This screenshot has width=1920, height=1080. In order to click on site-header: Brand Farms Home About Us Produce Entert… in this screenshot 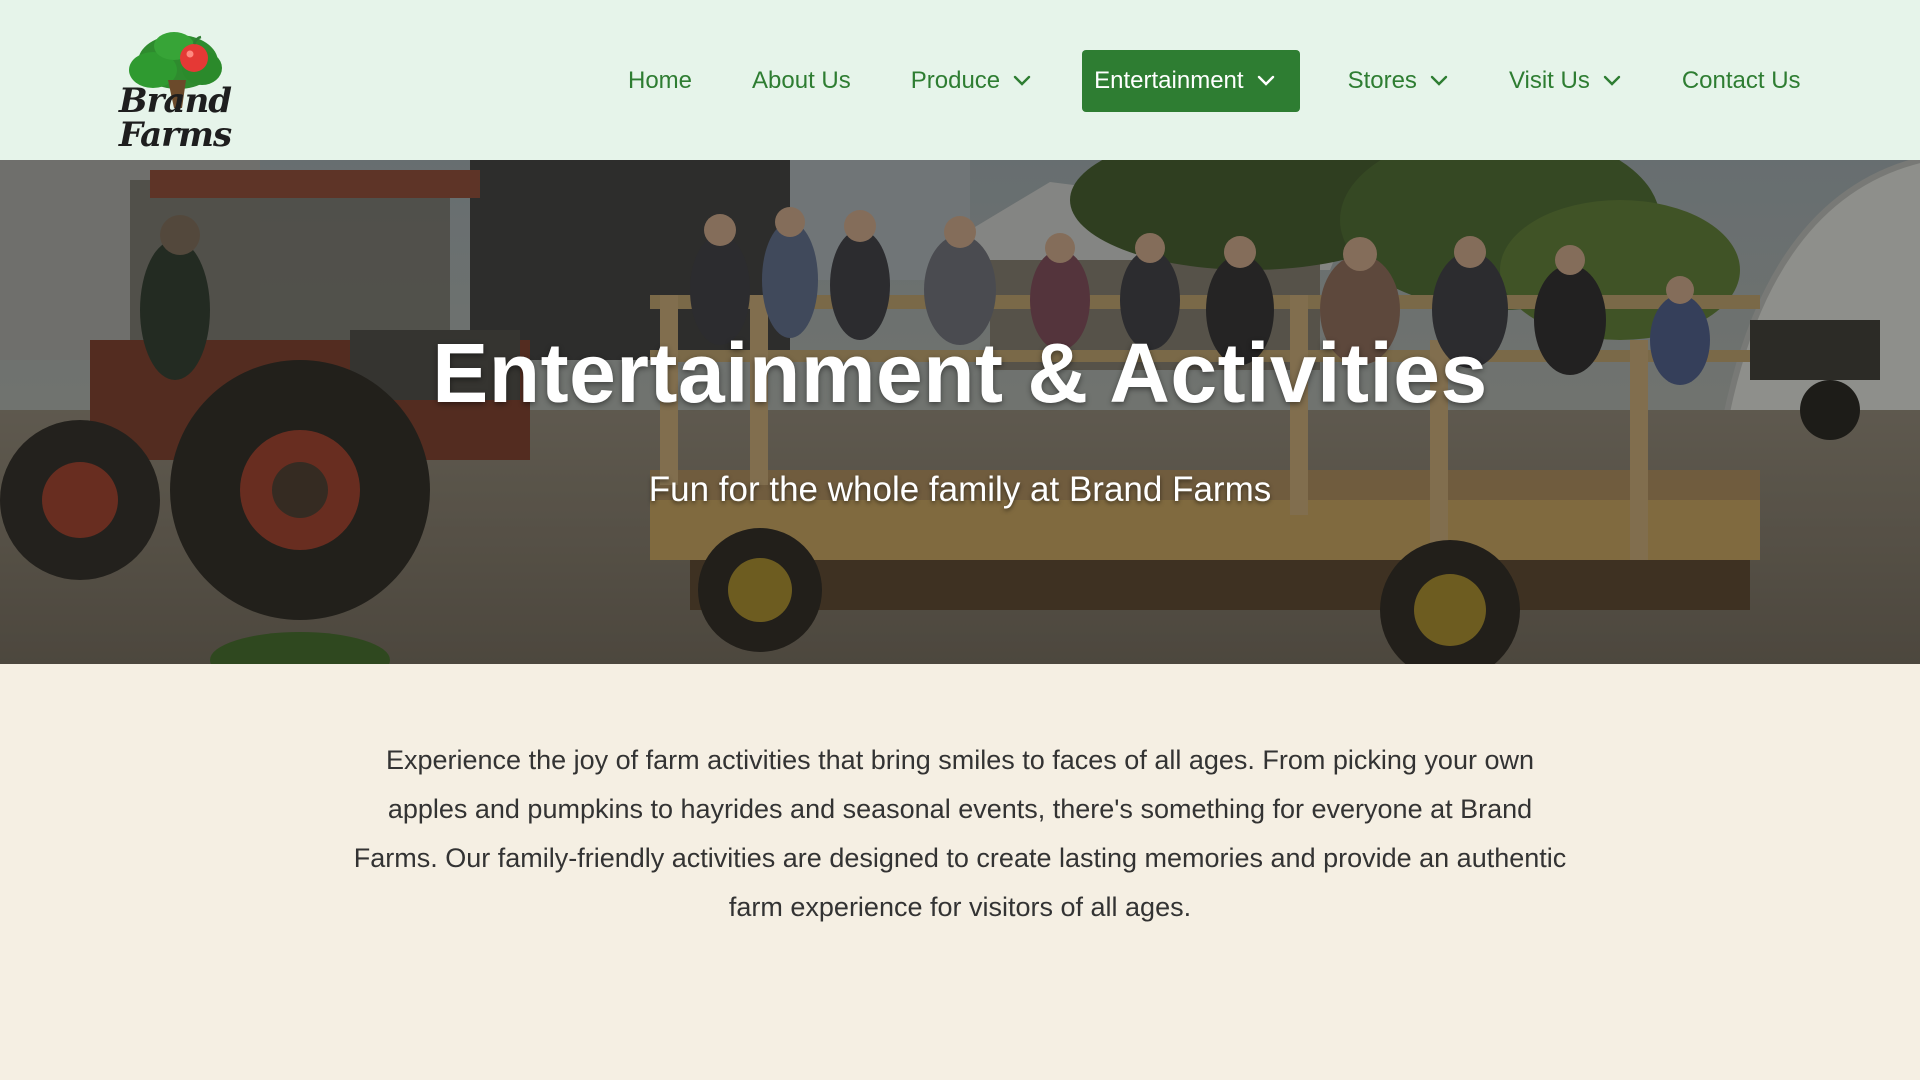, I will do `click(960, 80)`.